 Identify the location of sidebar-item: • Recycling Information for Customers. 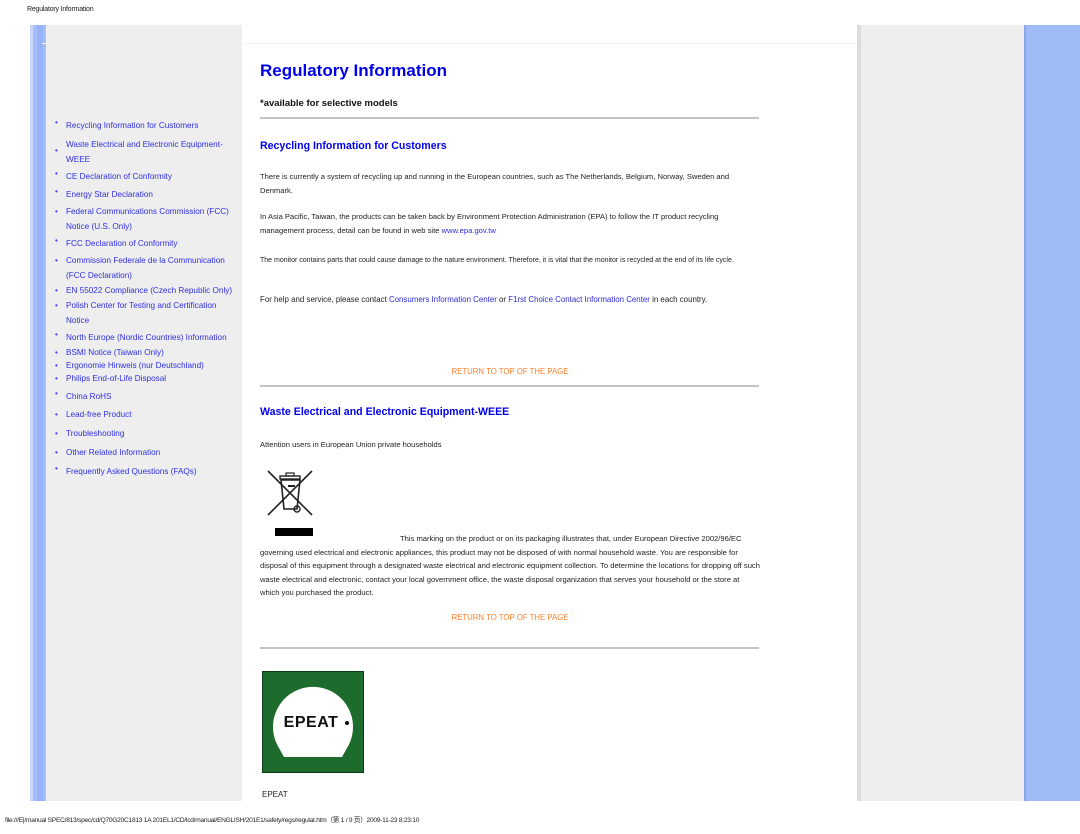
(147, 125).